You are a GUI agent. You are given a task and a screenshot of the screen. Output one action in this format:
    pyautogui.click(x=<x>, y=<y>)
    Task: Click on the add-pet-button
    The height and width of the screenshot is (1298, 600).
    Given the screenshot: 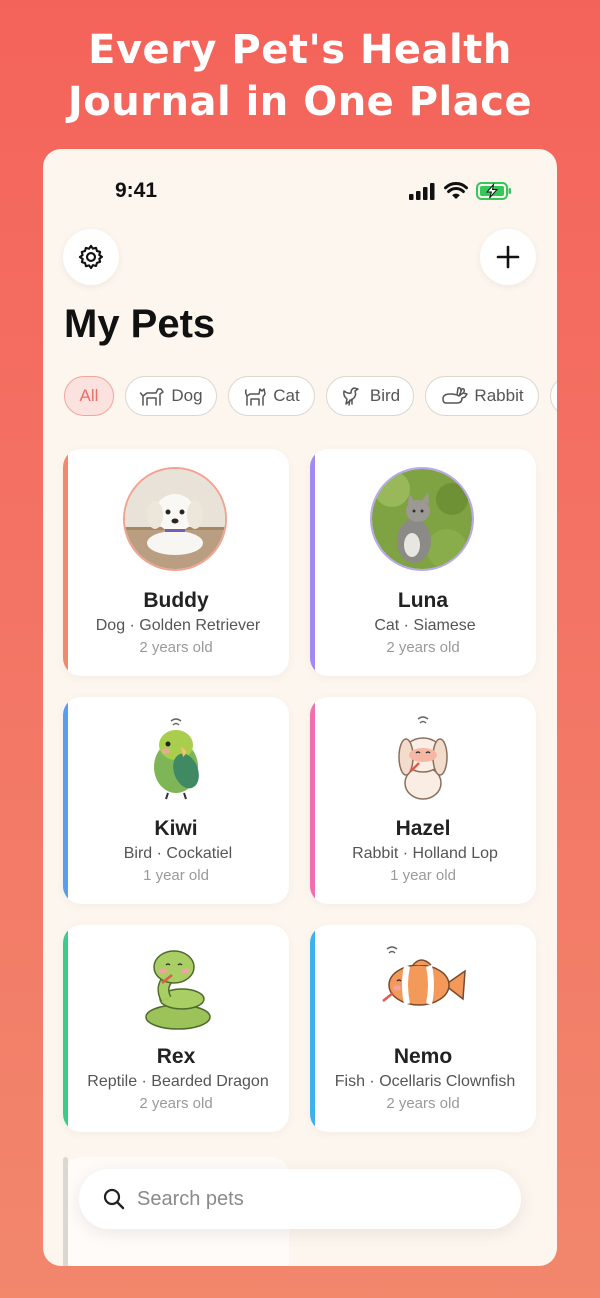 What is the action you would take?
    pyautogui.click(x=508, y=257)
    